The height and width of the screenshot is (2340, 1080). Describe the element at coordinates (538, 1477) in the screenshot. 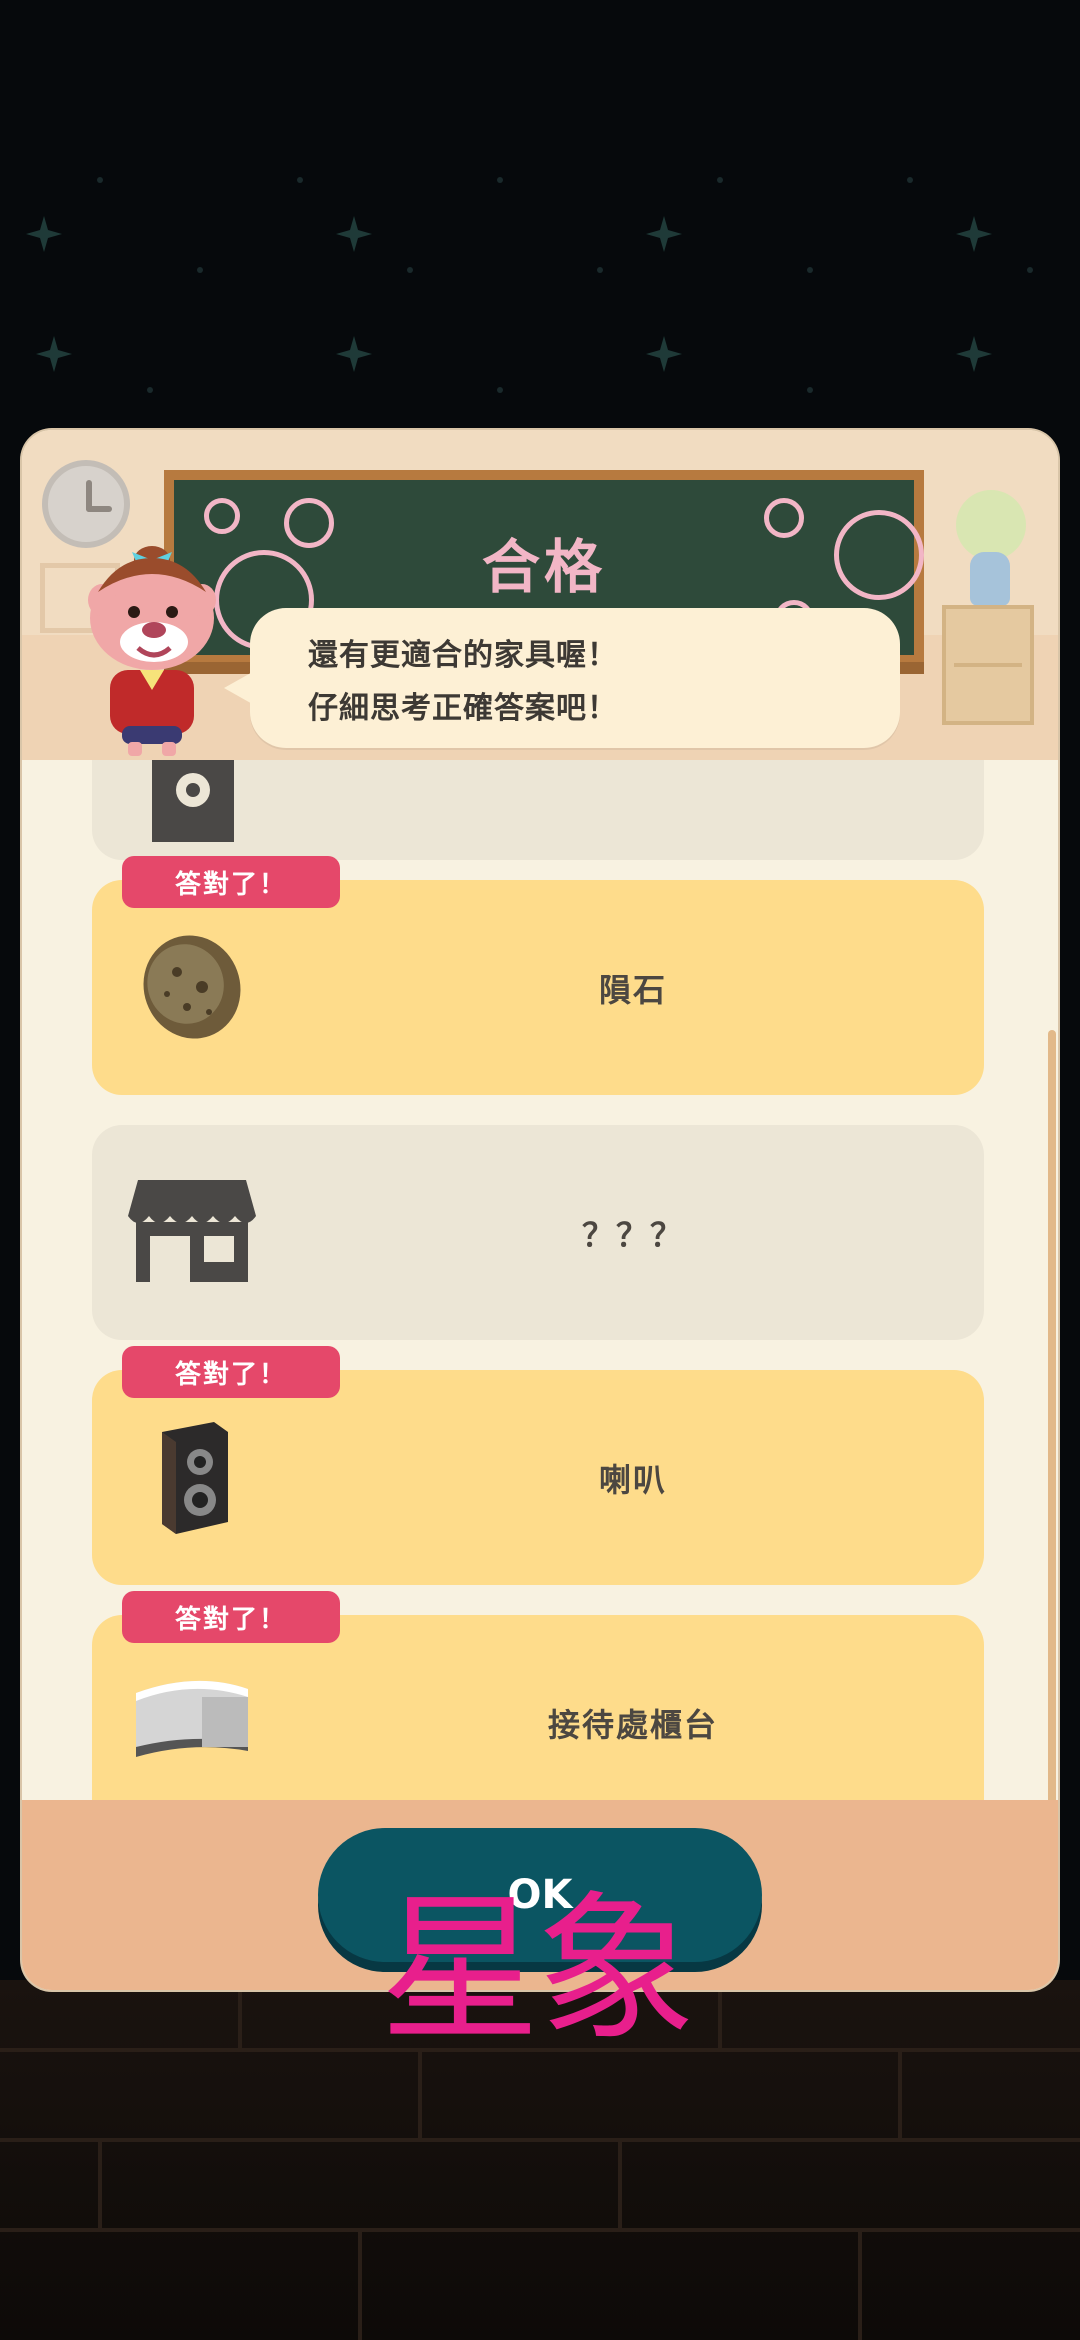

I see `list-item: 喇叭` at that location.